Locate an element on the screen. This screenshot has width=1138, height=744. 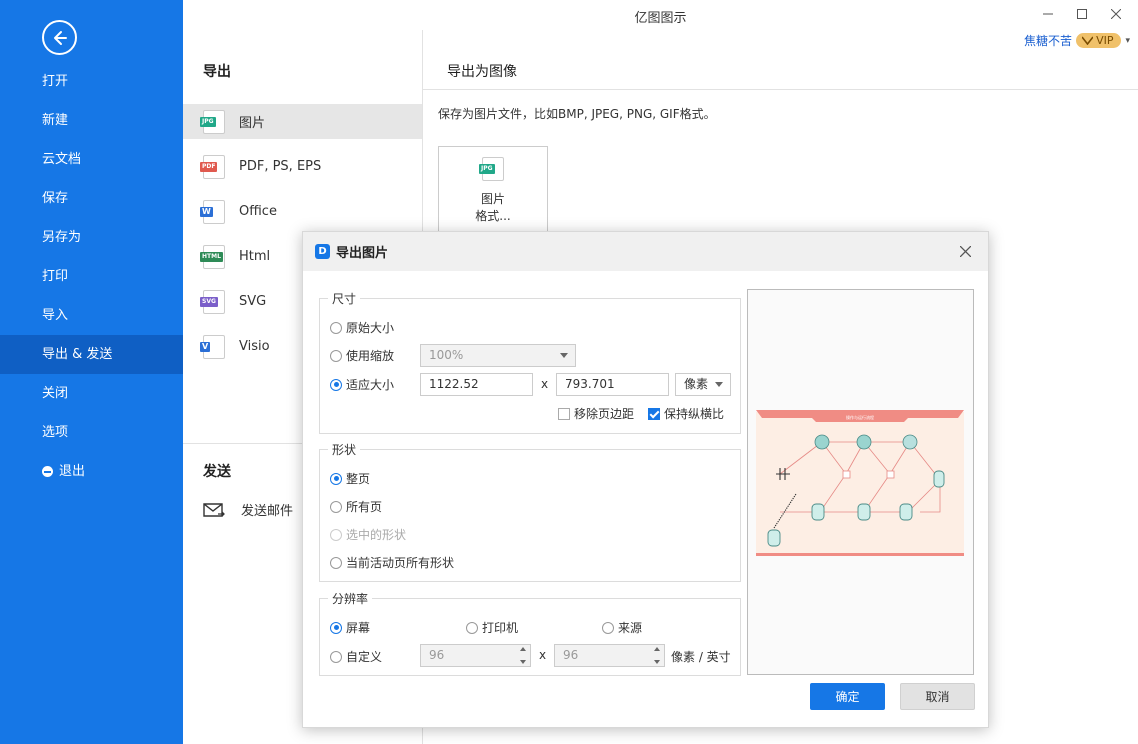
sidebar-item-cloud-docs: 云文档 is located at coordinates (91, 159).